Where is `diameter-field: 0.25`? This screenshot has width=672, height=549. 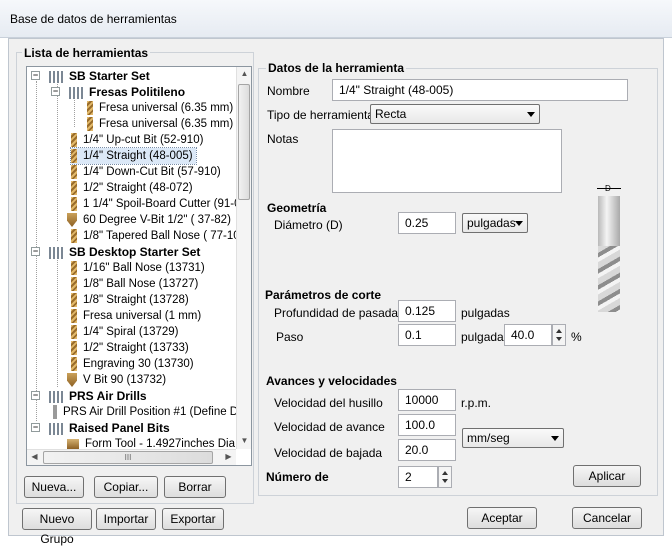 diameter-field: 0.25 is located at coordinates (427, 223).